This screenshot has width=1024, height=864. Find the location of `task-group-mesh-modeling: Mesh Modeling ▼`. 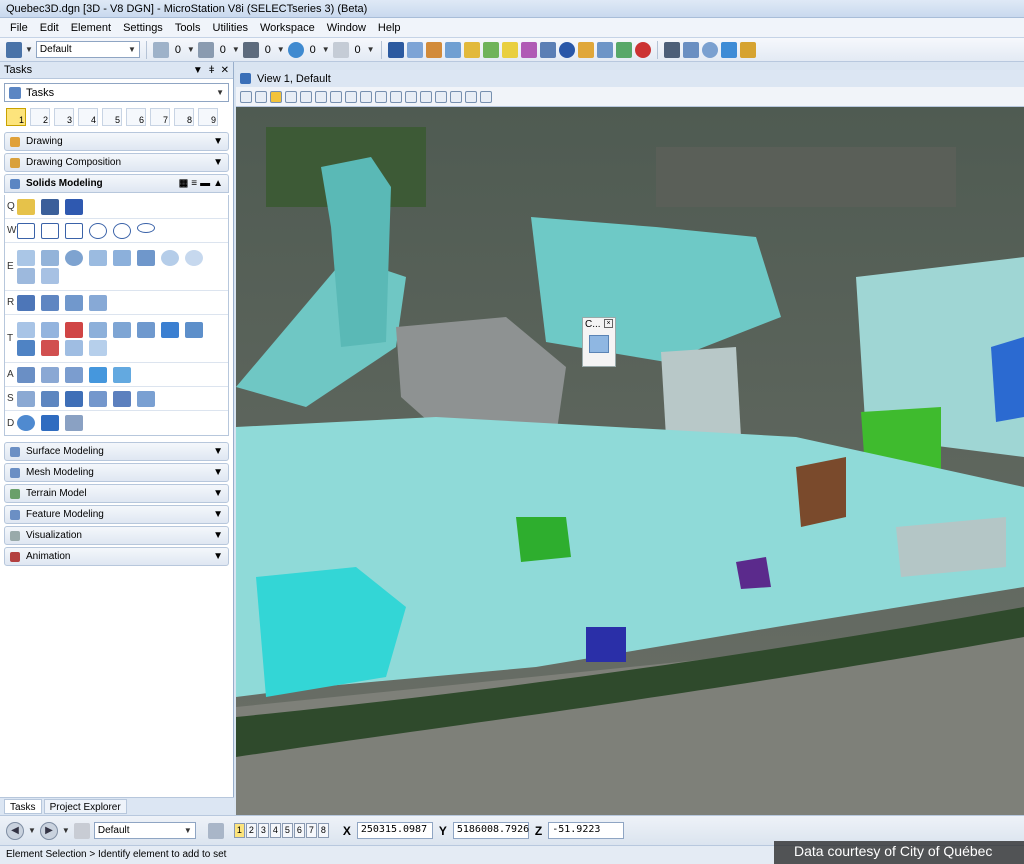

task-group-mesh-modeling: Mesh Modeling ▼ is located at coordinates (116, 472).